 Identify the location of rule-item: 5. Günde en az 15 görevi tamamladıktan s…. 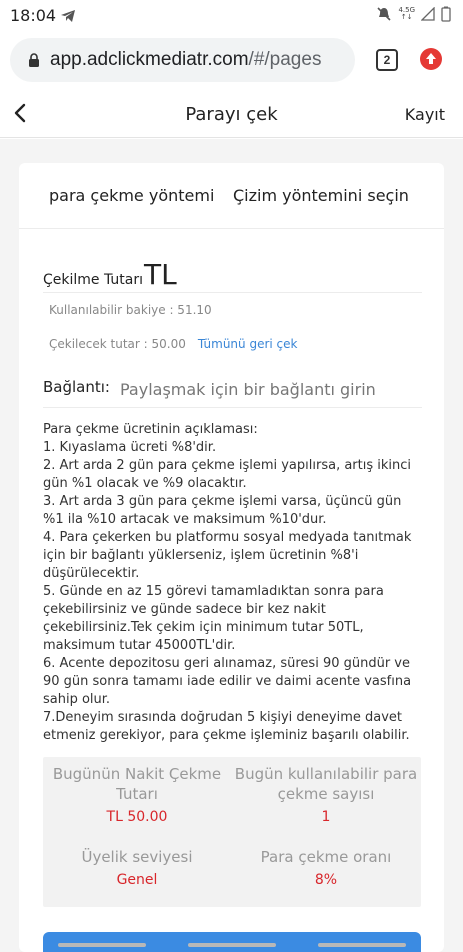
(213, 618).